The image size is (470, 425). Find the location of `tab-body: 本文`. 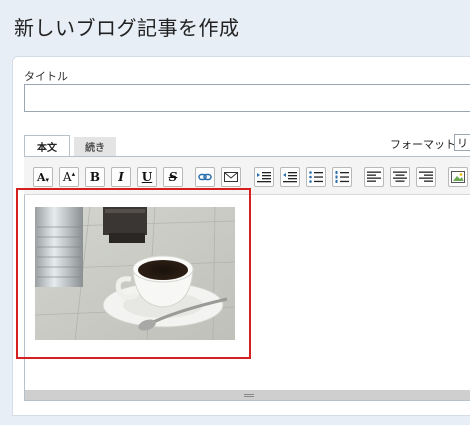

tab-body: 本文 is located at coordinates (47, 145).